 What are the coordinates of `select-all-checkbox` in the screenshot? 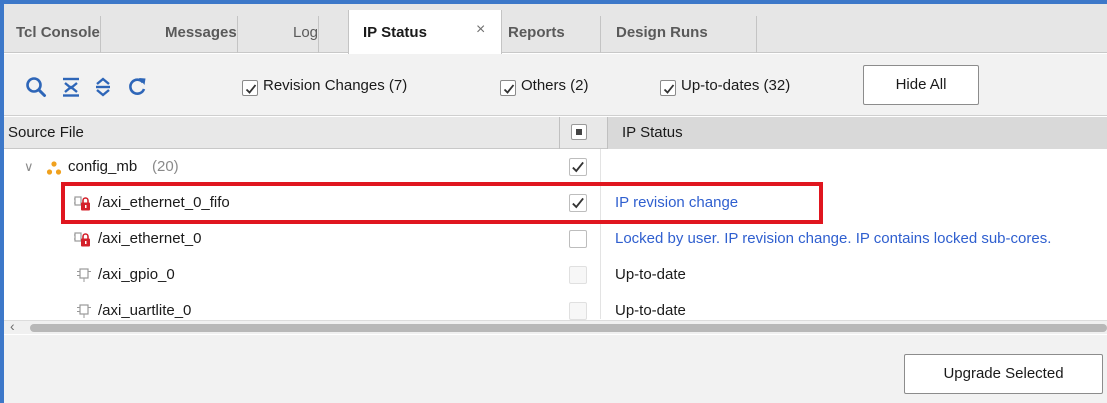 It's located at (579, 132).